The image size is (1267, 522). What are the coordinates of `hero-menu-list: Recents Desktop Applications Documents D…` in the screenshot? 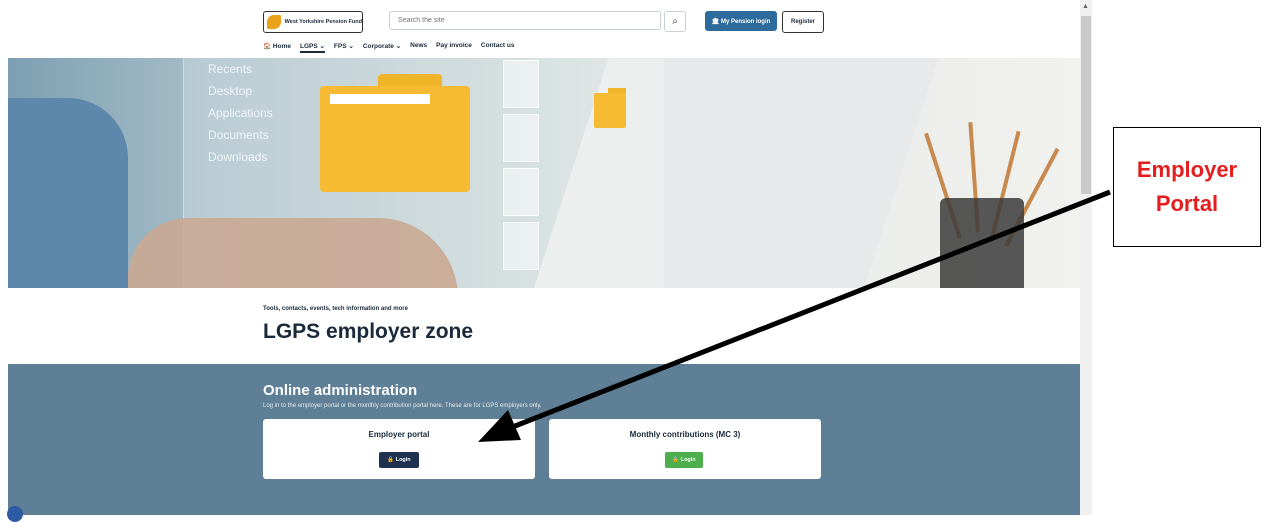 It's located at (240, 113).